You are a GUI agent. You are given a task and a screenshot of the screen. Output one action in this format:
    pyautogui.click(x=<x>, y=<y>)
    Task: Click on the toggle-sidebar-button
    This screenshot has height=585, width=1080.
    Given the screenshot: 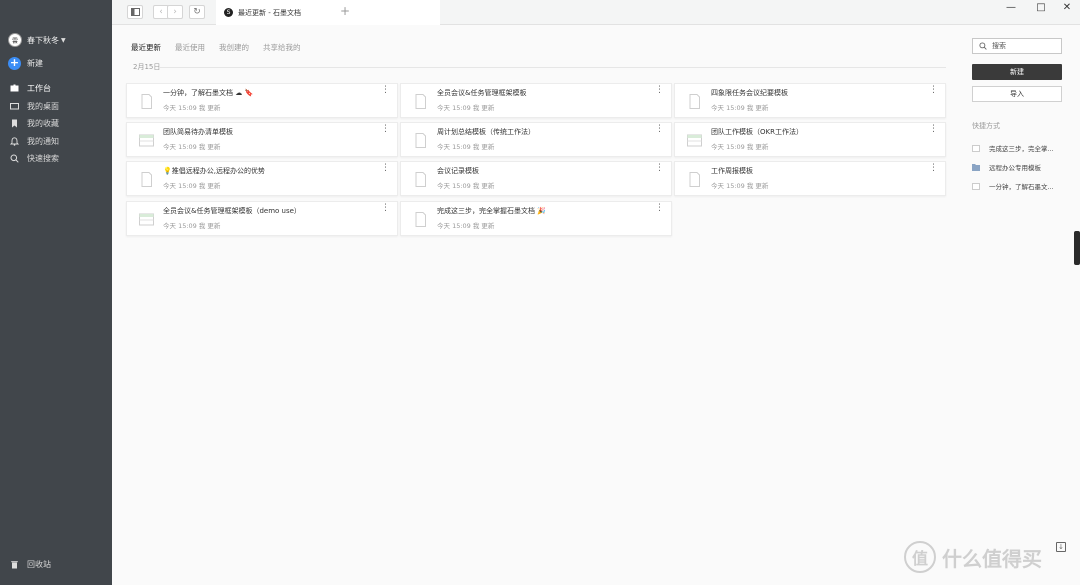 What is the action you would take?
    pyautogui.click(x=135, y=12)
    